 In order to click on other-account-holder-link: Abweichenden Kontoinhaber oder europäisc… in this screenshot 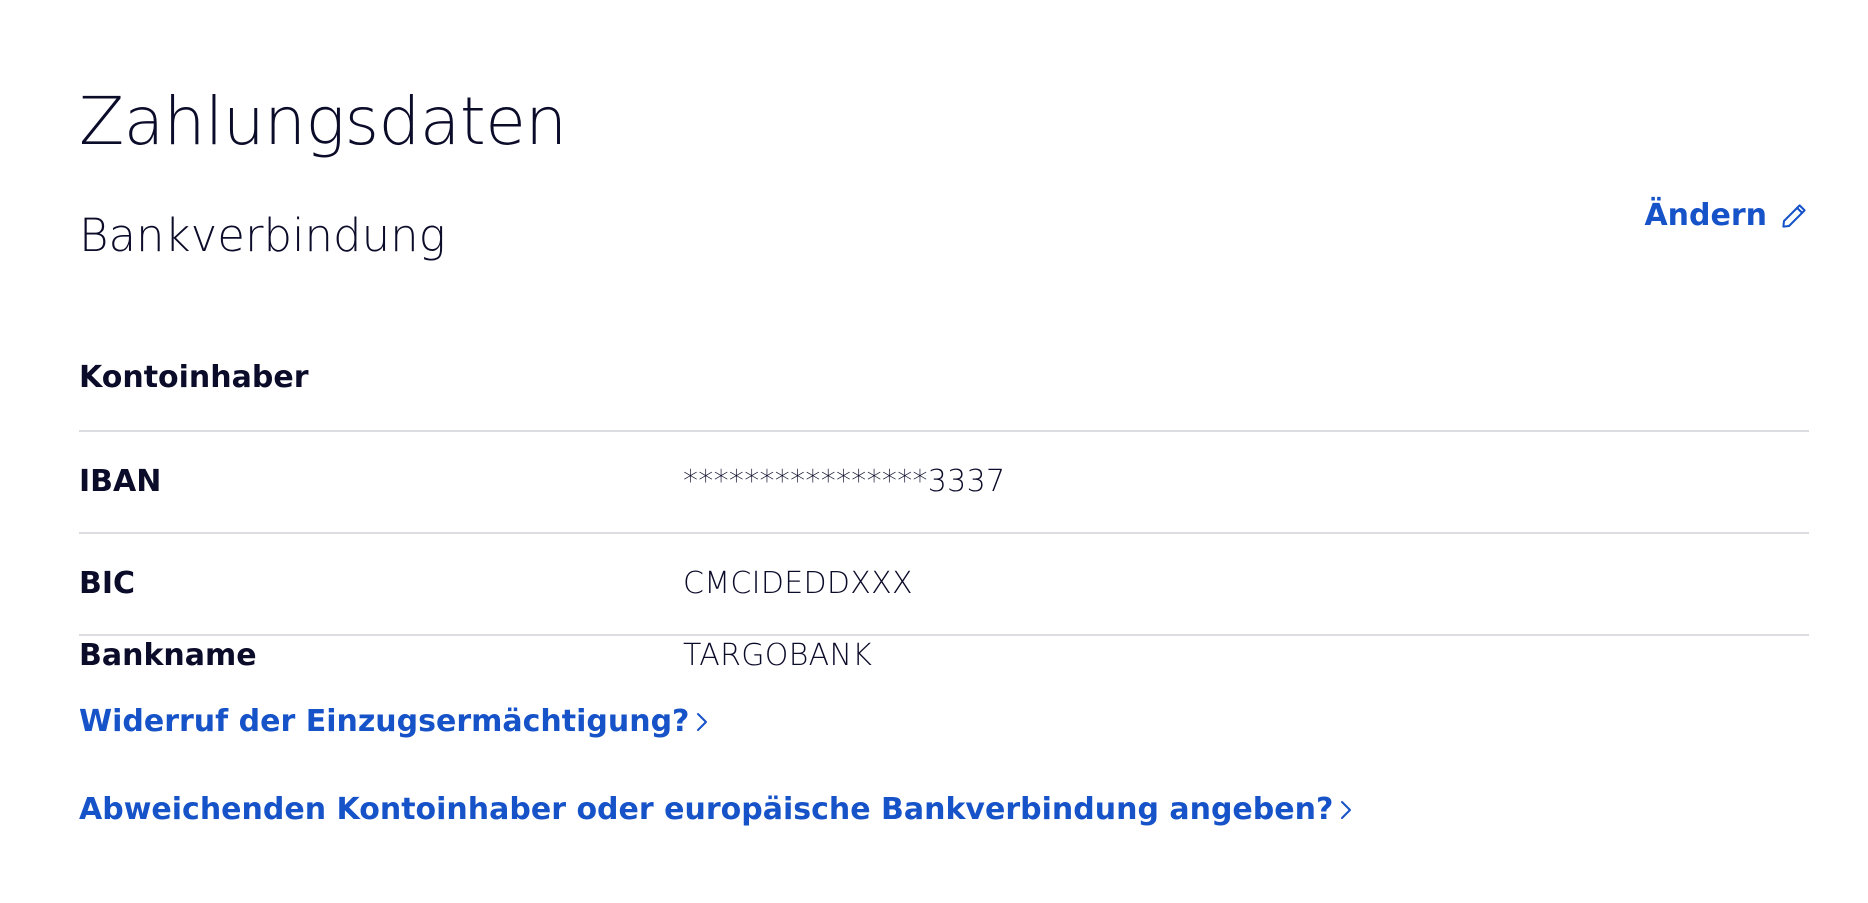, I will do `click(717, 810)`.